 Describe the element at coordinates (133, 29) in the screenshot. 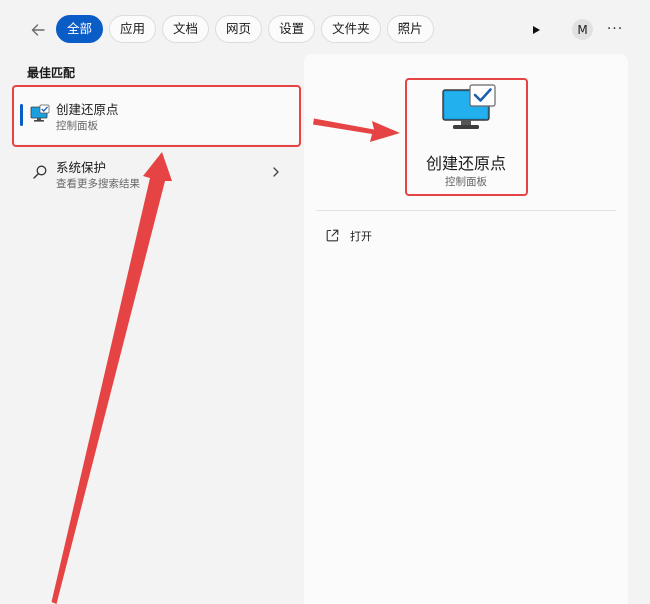

I see `tab-apps: 应用` at that location.